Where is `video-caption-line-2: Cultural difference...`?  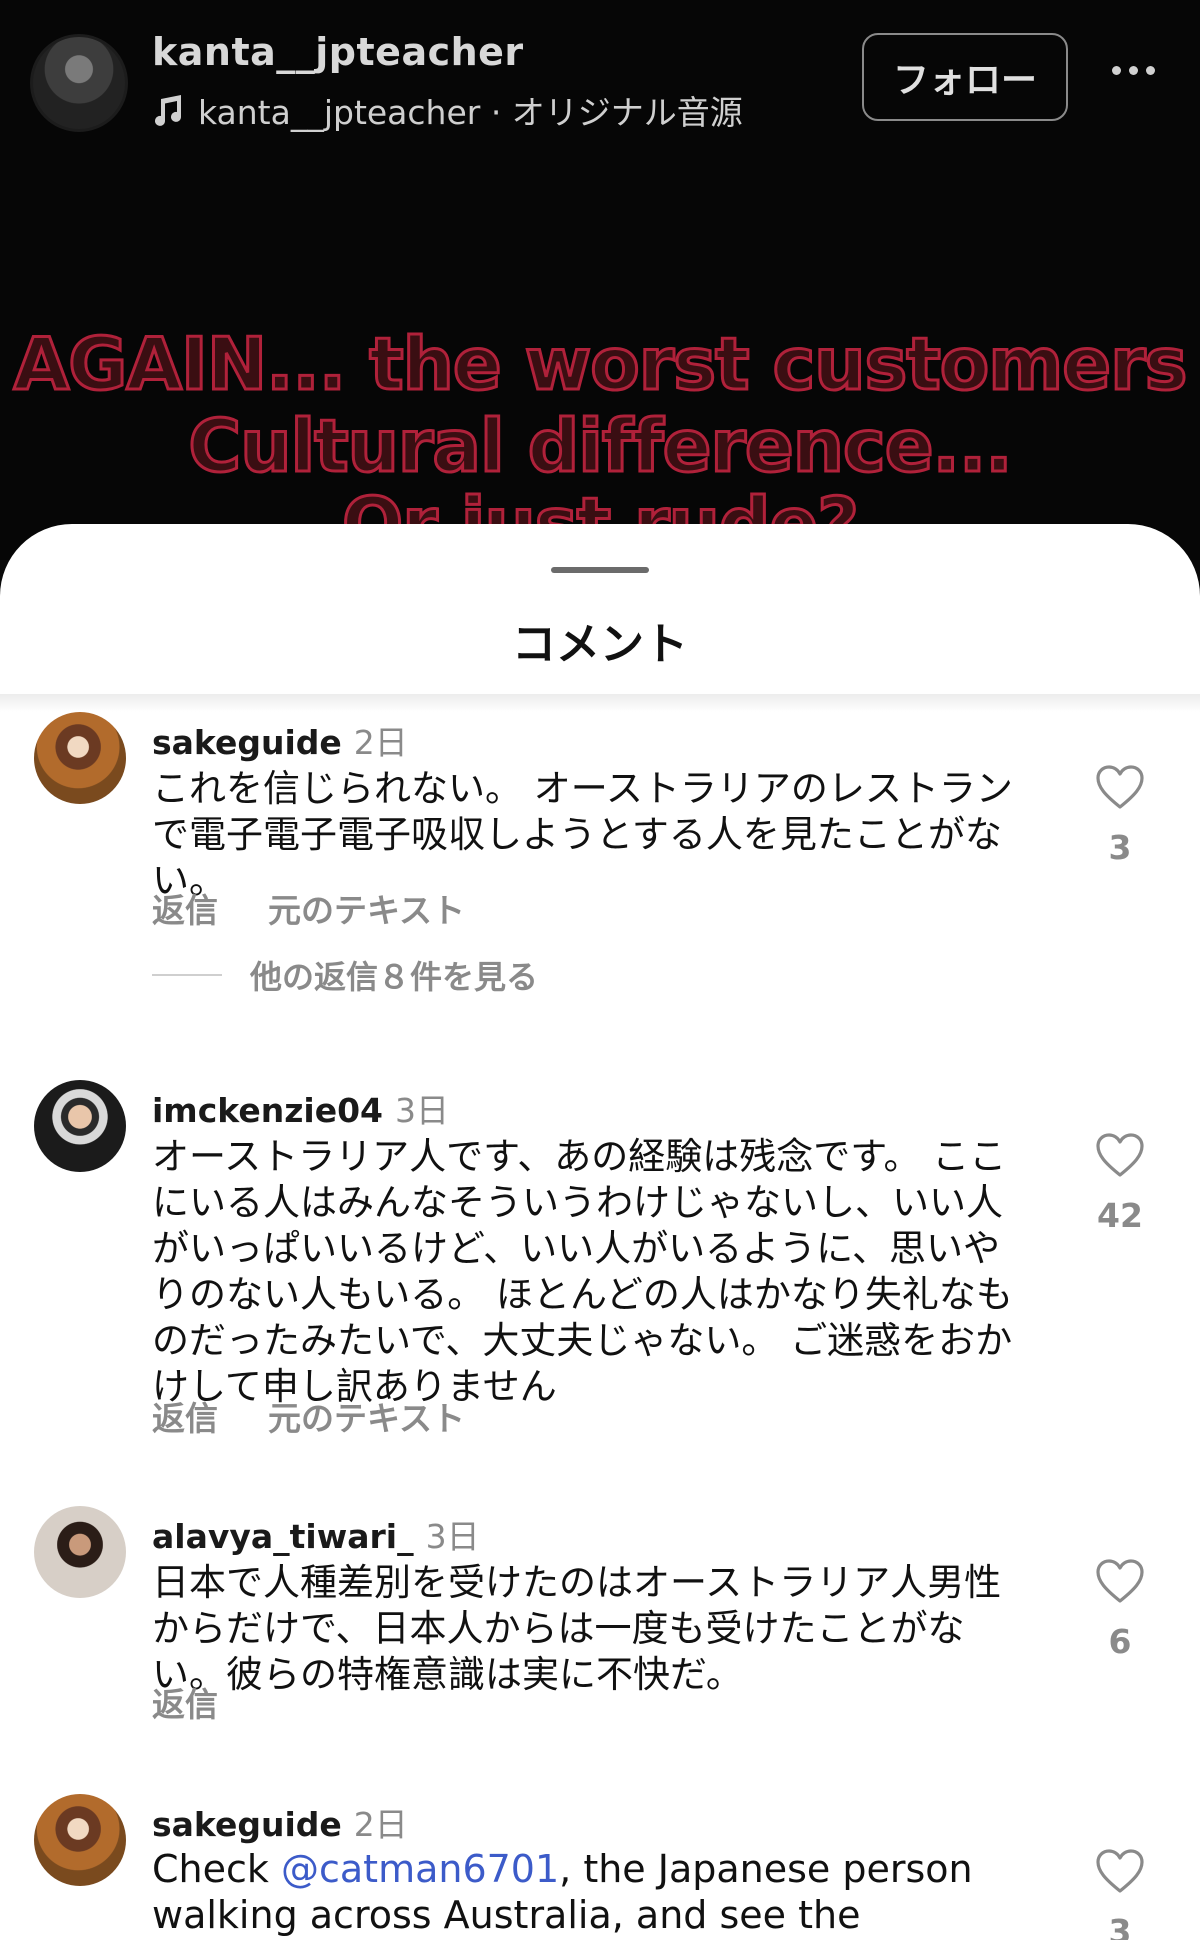 video-caption-line-2: Cultural difference... is located at coordinates (600, 446).